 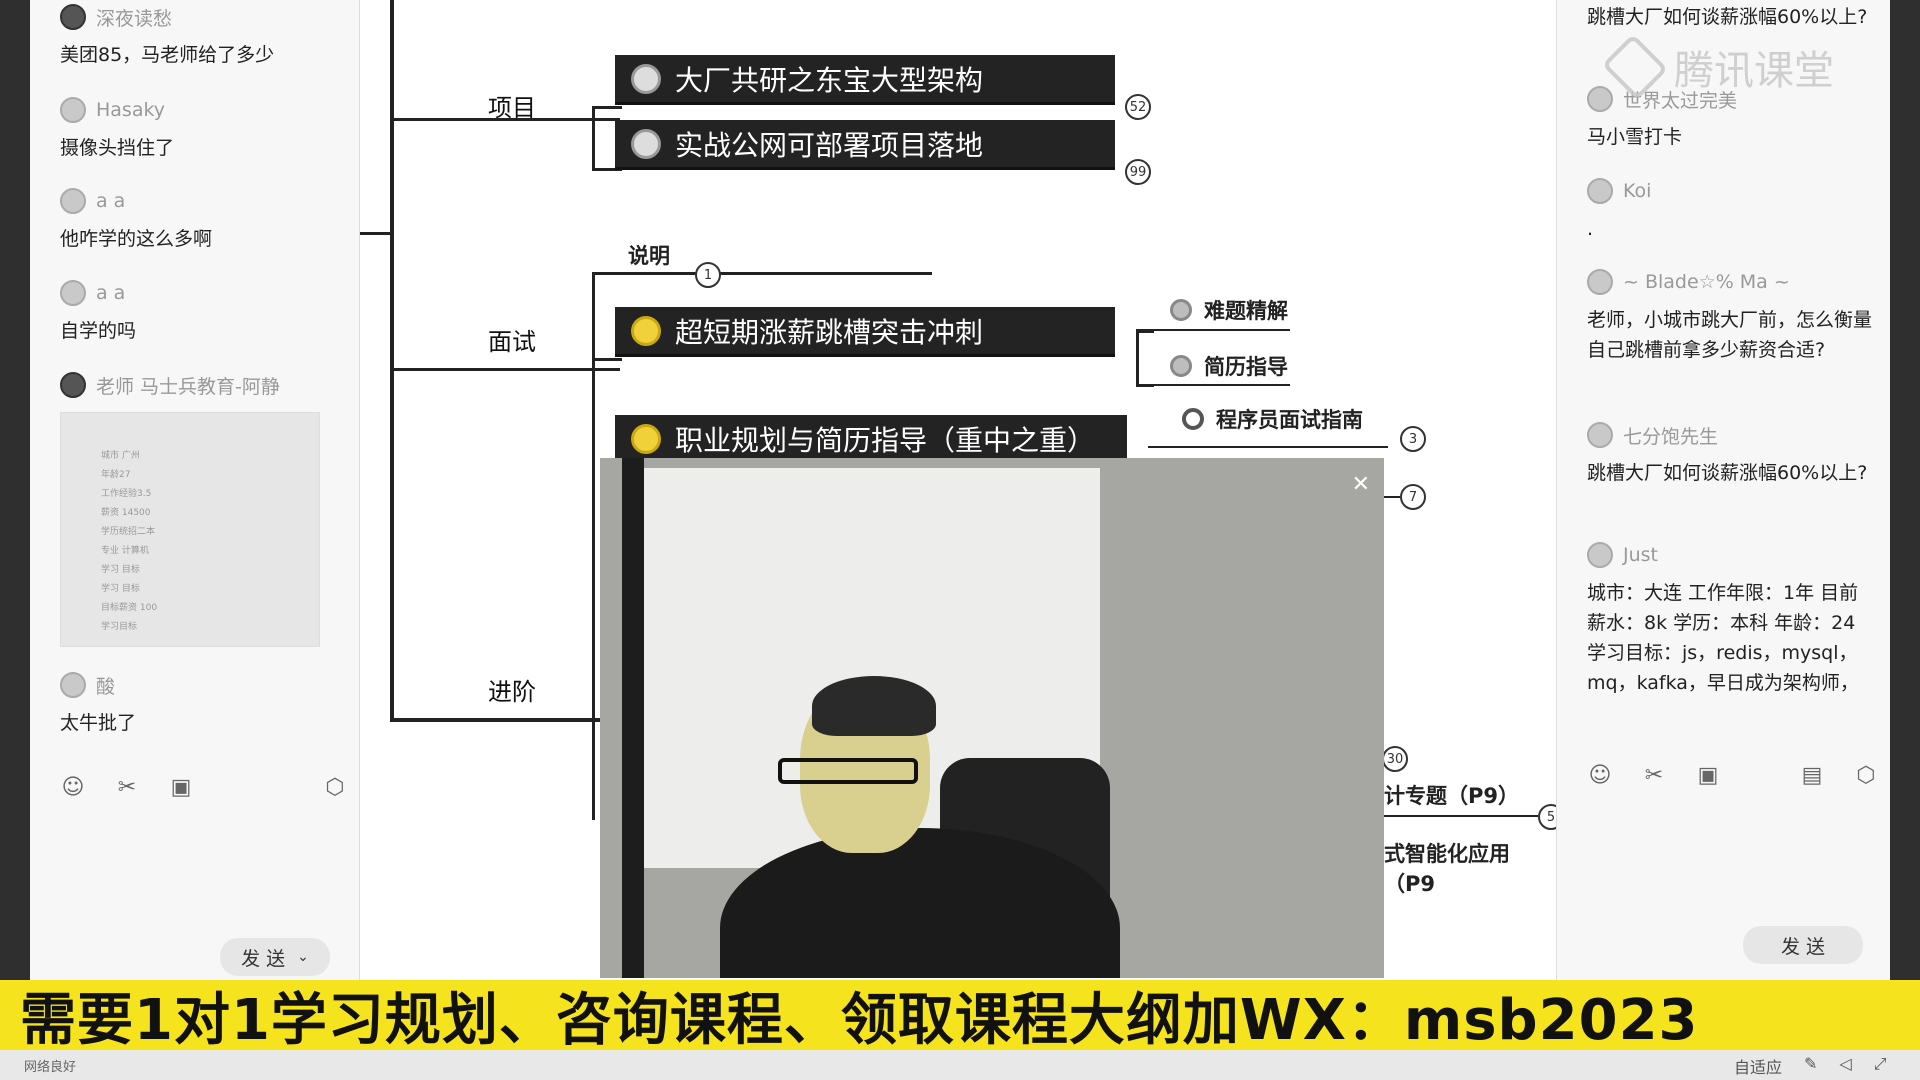 I want to click on ai-topic-node: 式智能化应用（P9, so click(x=1470, y=868).